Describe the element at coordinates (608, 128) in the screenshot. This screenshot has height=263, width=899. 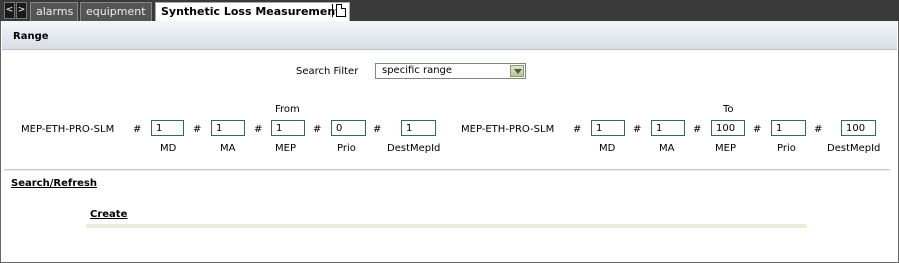
I see `to-md-input` at that location.